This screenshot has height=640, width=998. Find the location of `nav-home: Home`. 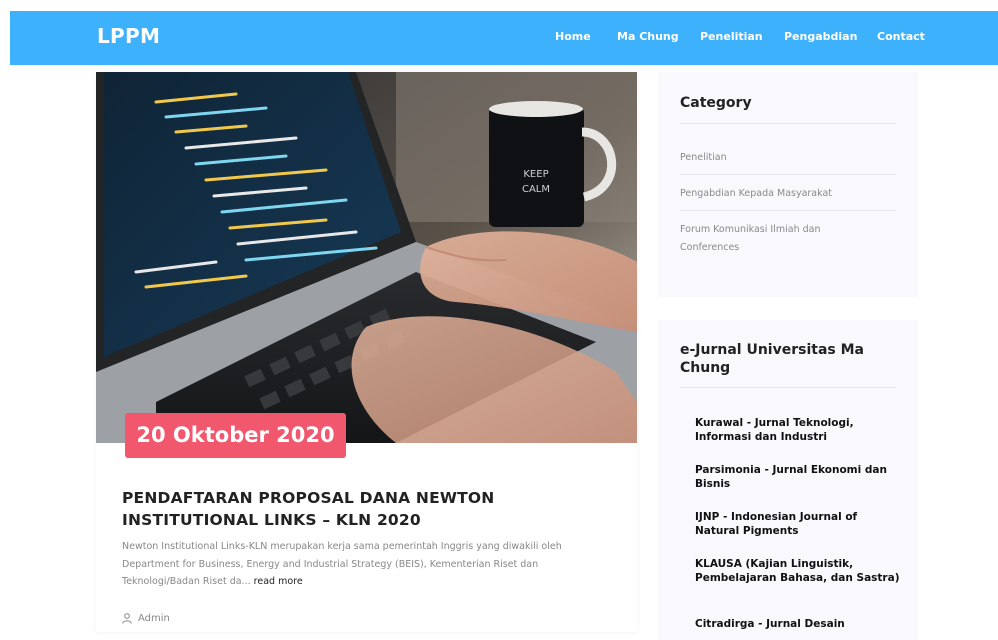

nav-home: Home is located at coordinates (573, 36).